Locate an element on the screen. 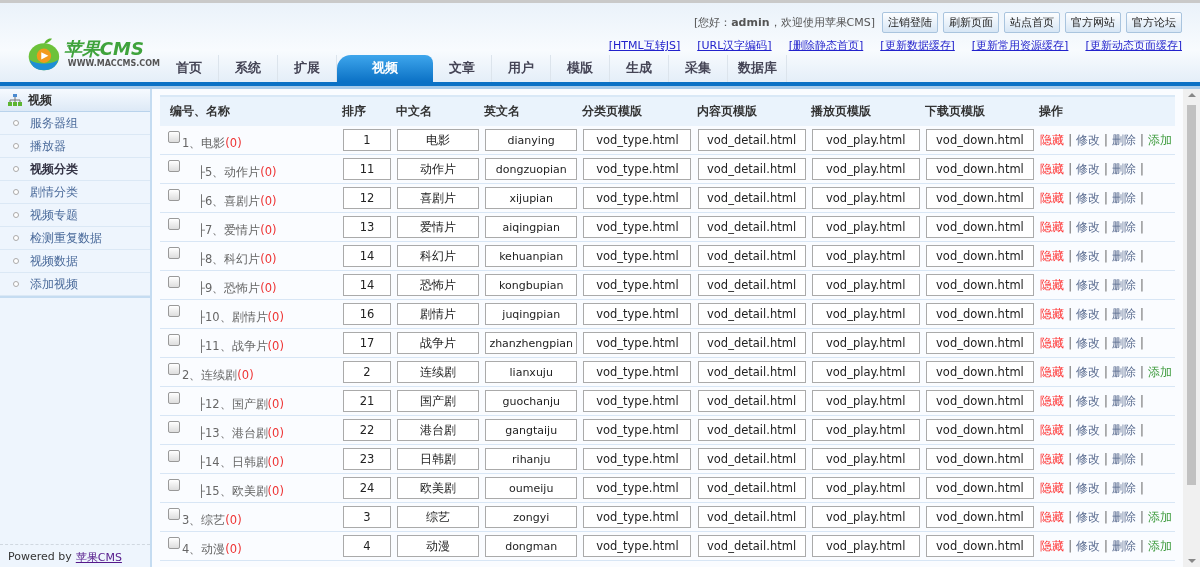  table-input: xijupian is located at coordinates (531, 198).